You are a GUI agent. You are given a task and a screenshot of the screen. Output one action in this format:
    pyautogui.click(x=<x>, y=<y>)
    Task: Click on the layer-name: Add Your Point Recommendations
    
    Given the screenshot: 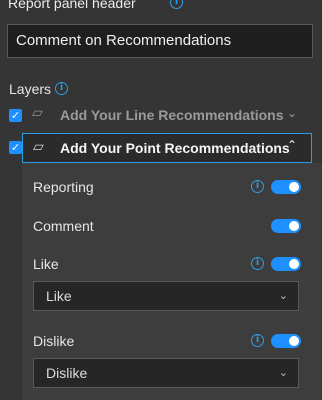 What is the action you would take?
    pyautogui.click(x=175, y=148)
    